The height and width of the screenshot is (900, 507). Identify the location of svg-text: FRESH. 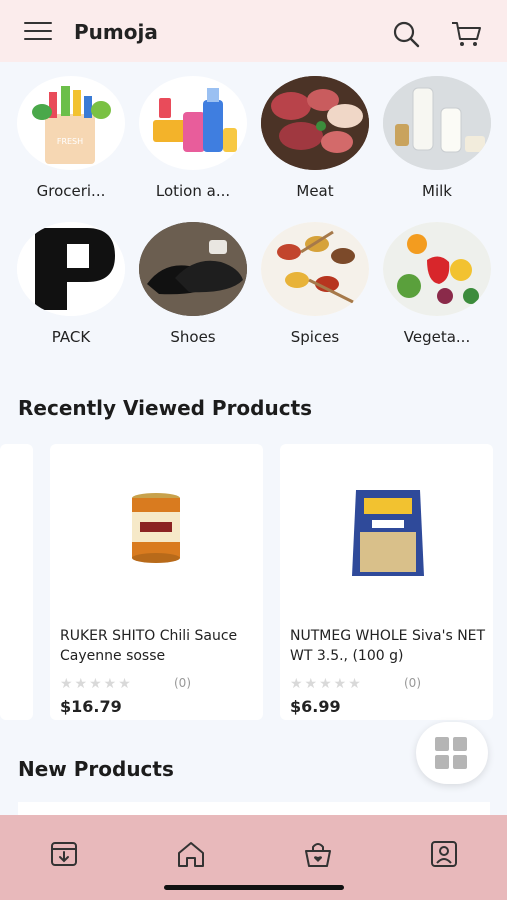
(70, 141).